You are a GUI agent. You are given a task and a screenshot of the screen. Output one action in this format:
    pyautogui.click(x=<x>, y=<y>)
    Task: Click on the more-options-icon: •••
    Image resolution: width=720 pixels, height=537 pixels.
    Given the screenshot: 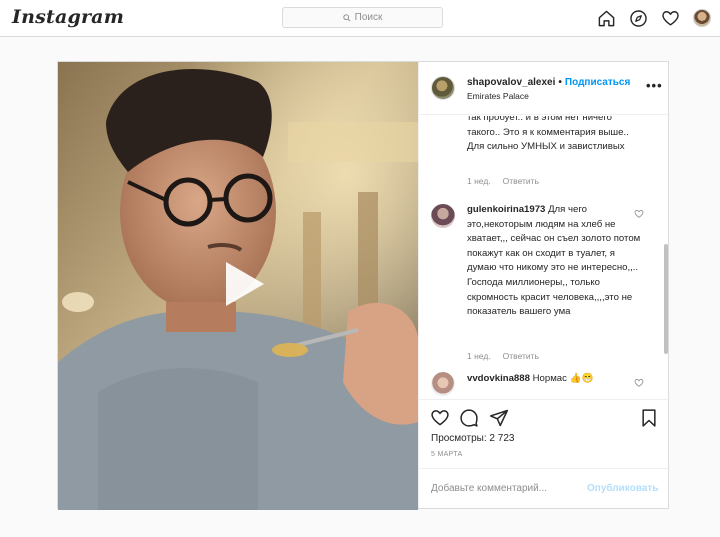 What is the action you would take?
    pyautogui.click(x=654, y=85)
    